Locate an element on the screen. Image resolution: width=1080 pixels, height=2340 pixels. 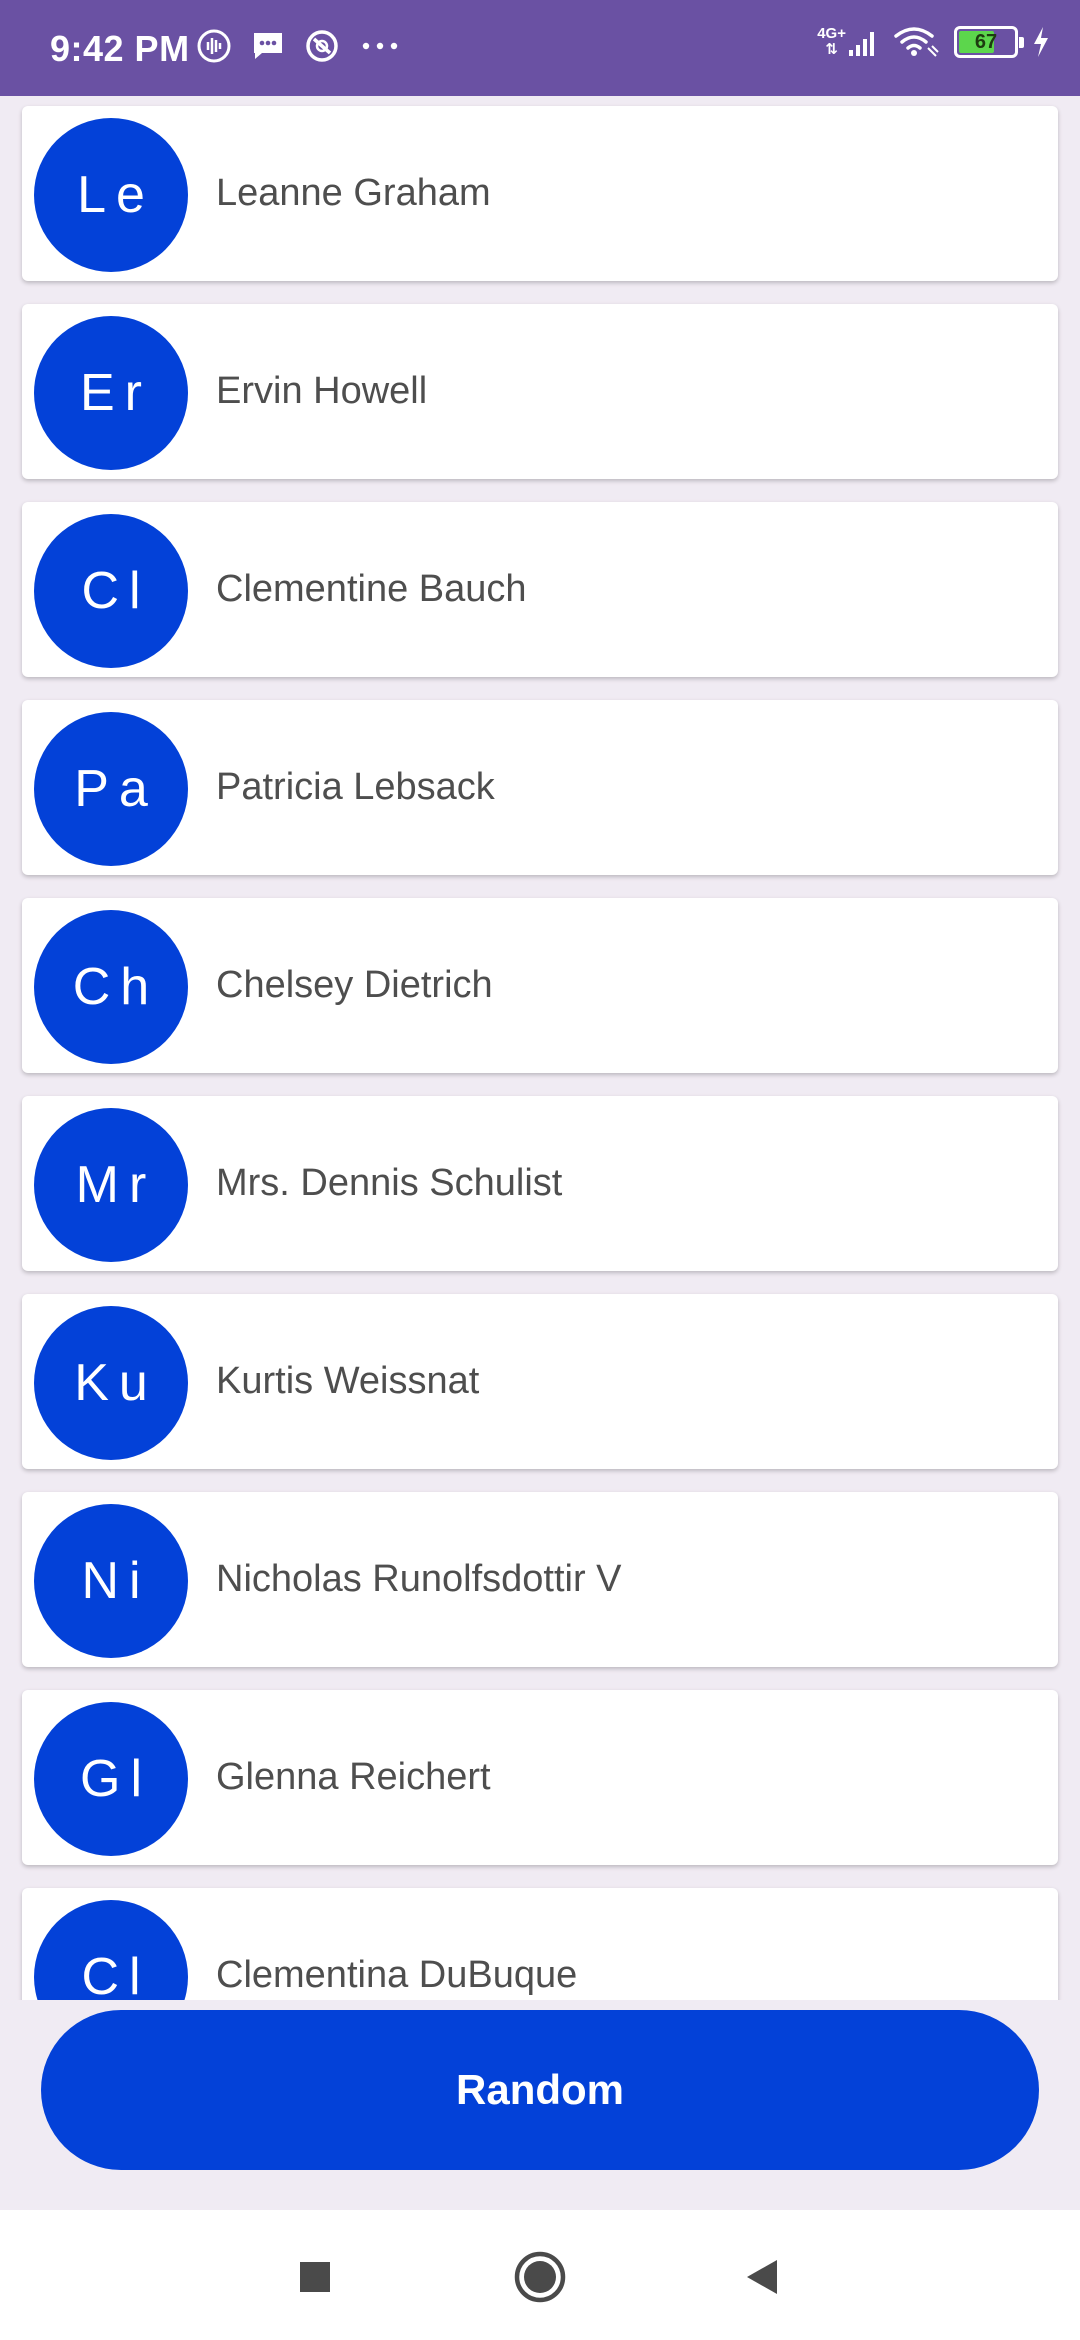
user-card: Gl Glenna Reichert is located at coordinates (540, 1777).